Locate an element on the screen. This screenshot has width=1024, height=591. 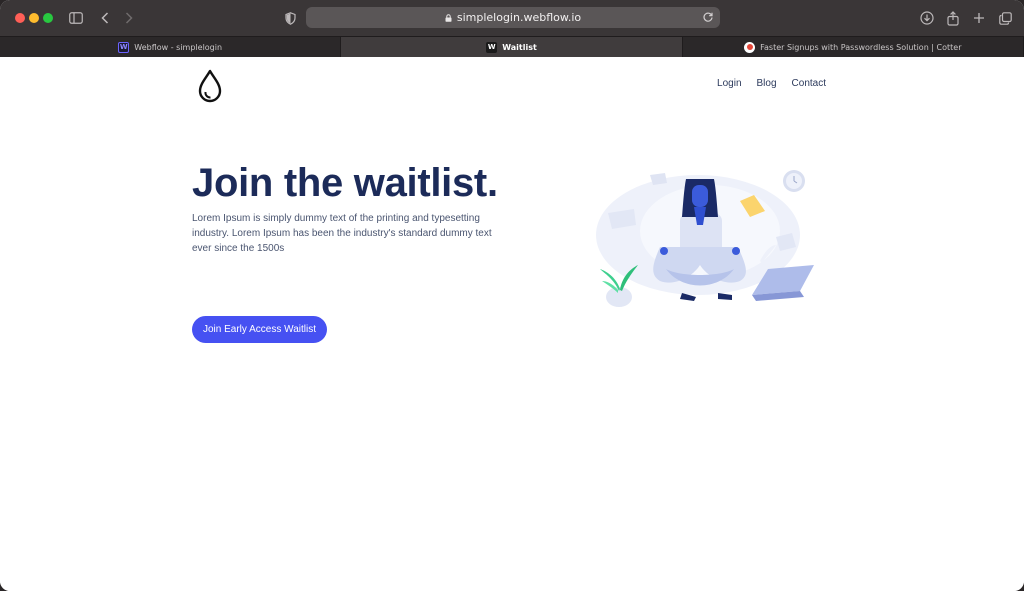
top-nav: Login Blog Contact is located at coordinates (771, 83).